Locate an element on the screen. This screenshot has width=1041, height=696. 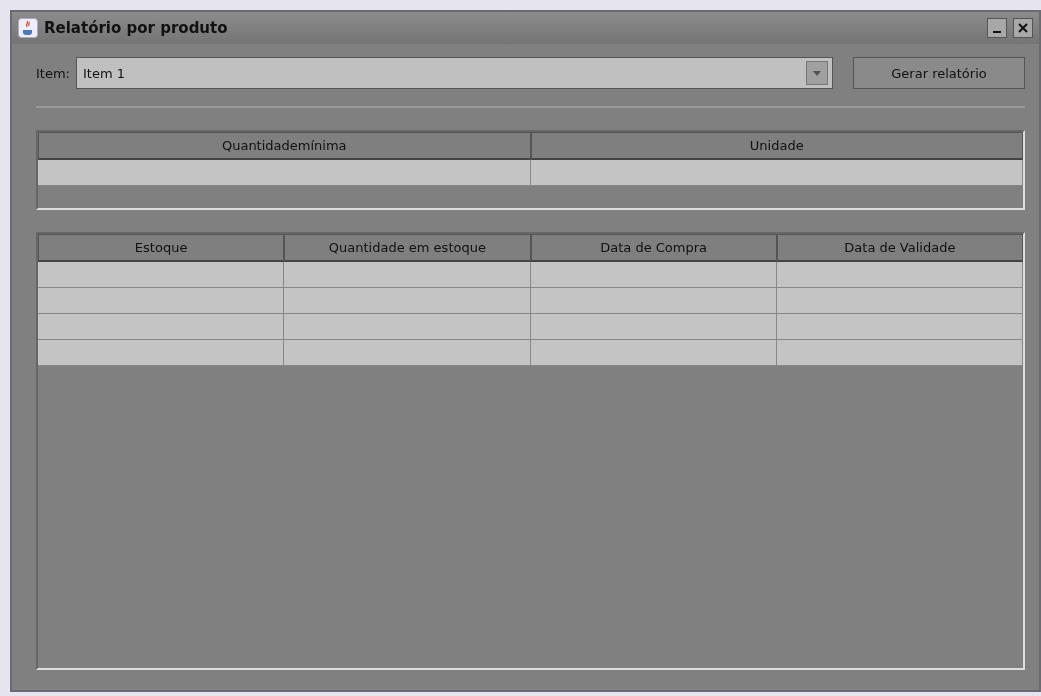
cup-icon is located at coordinates (28, 28).